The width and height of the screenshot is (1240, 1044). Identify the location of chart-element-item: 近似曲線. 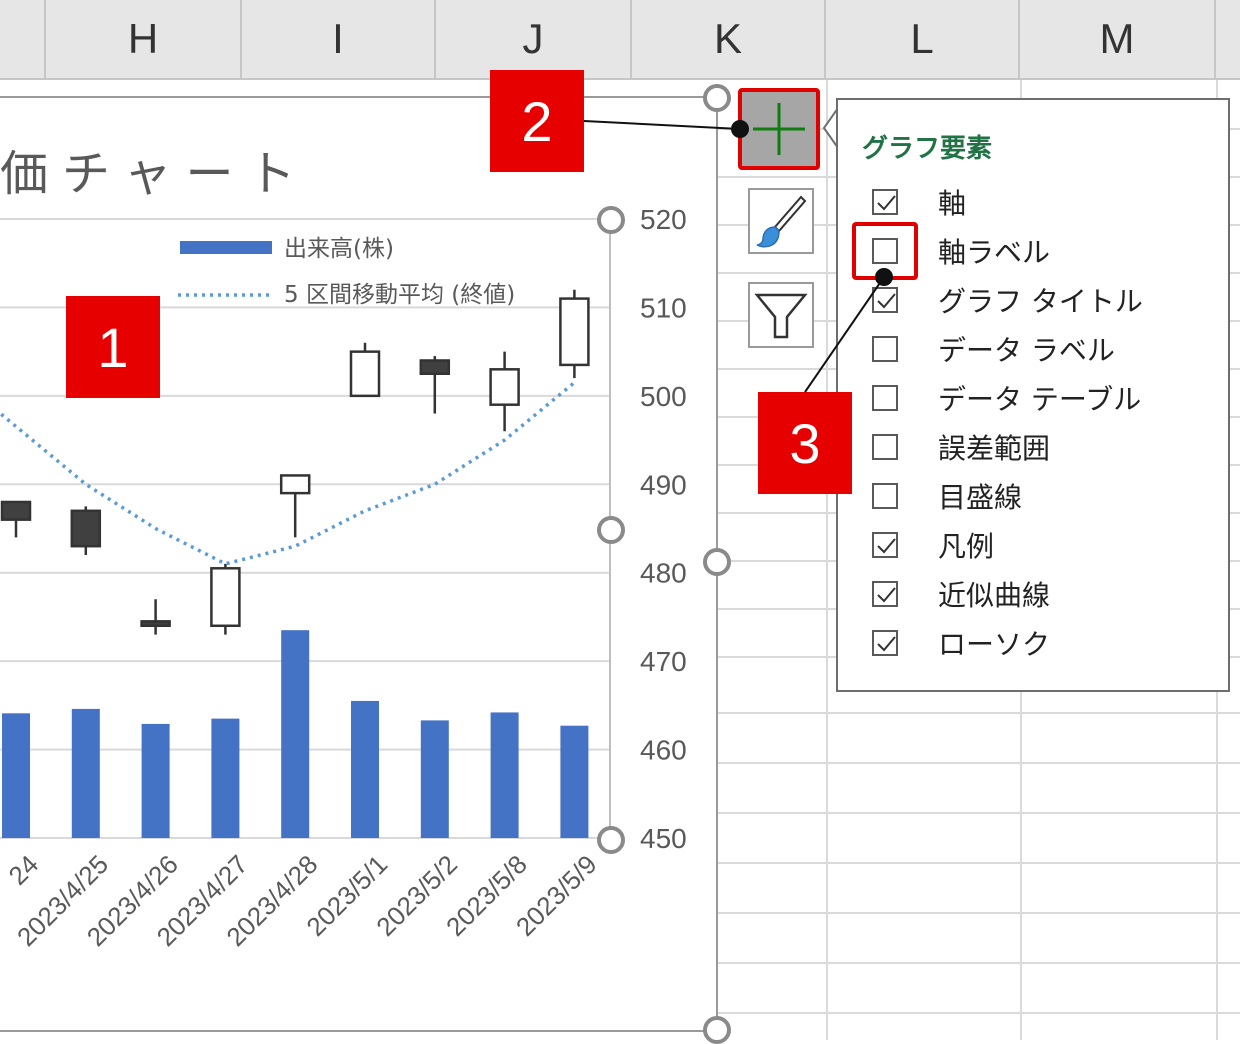
(961, 594).